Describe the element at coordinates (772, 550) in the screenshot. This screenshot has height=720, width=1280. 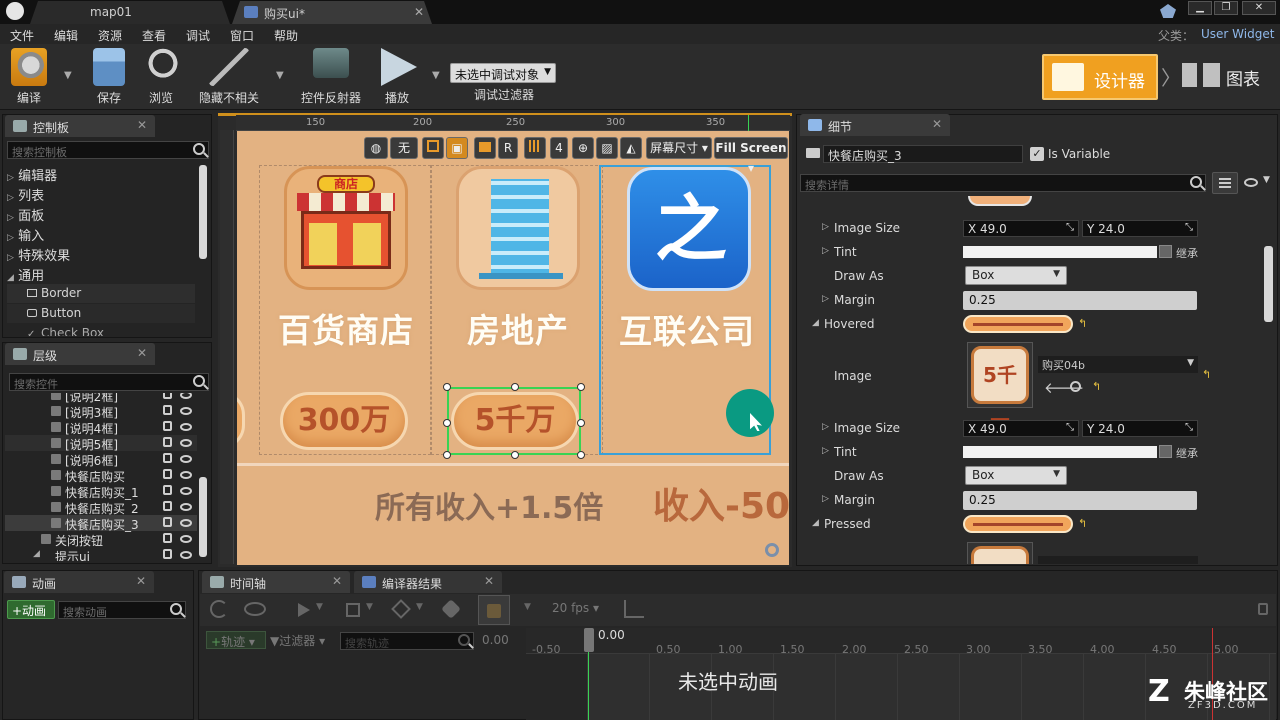
I see `settings-gear-icon` at that location.